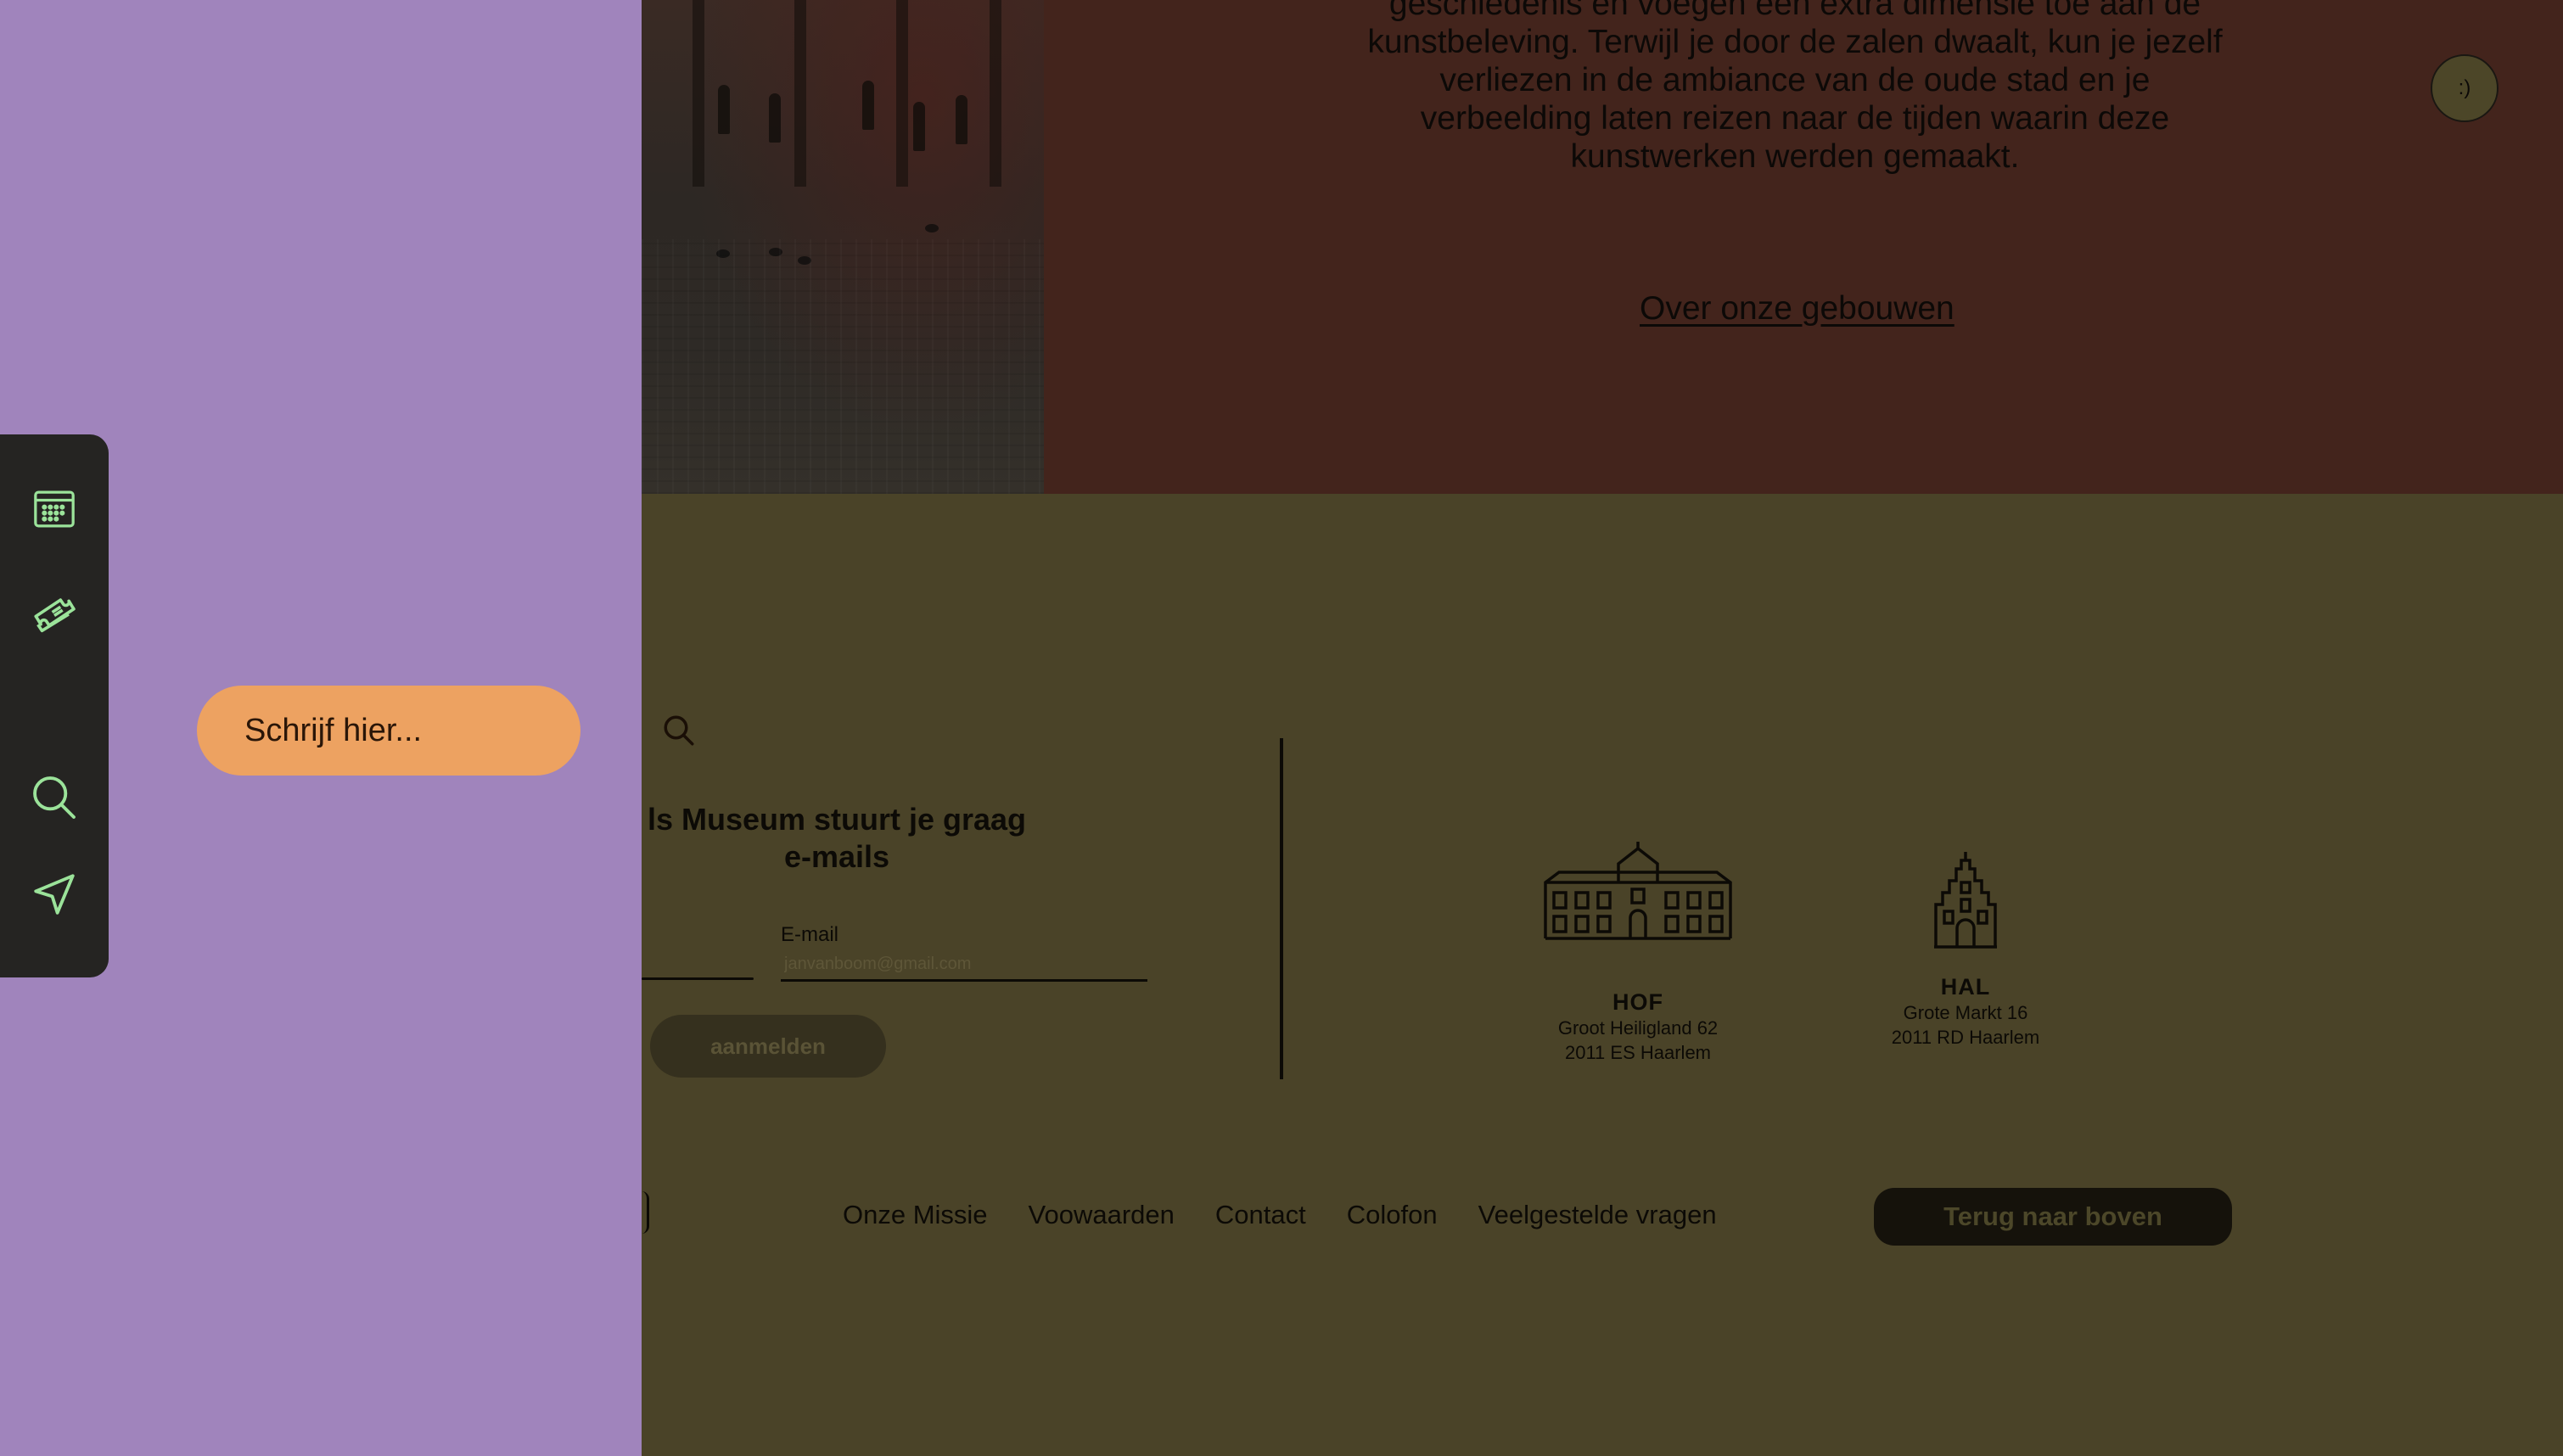  I want to click on email-label: E-mail, so click(810, 934).